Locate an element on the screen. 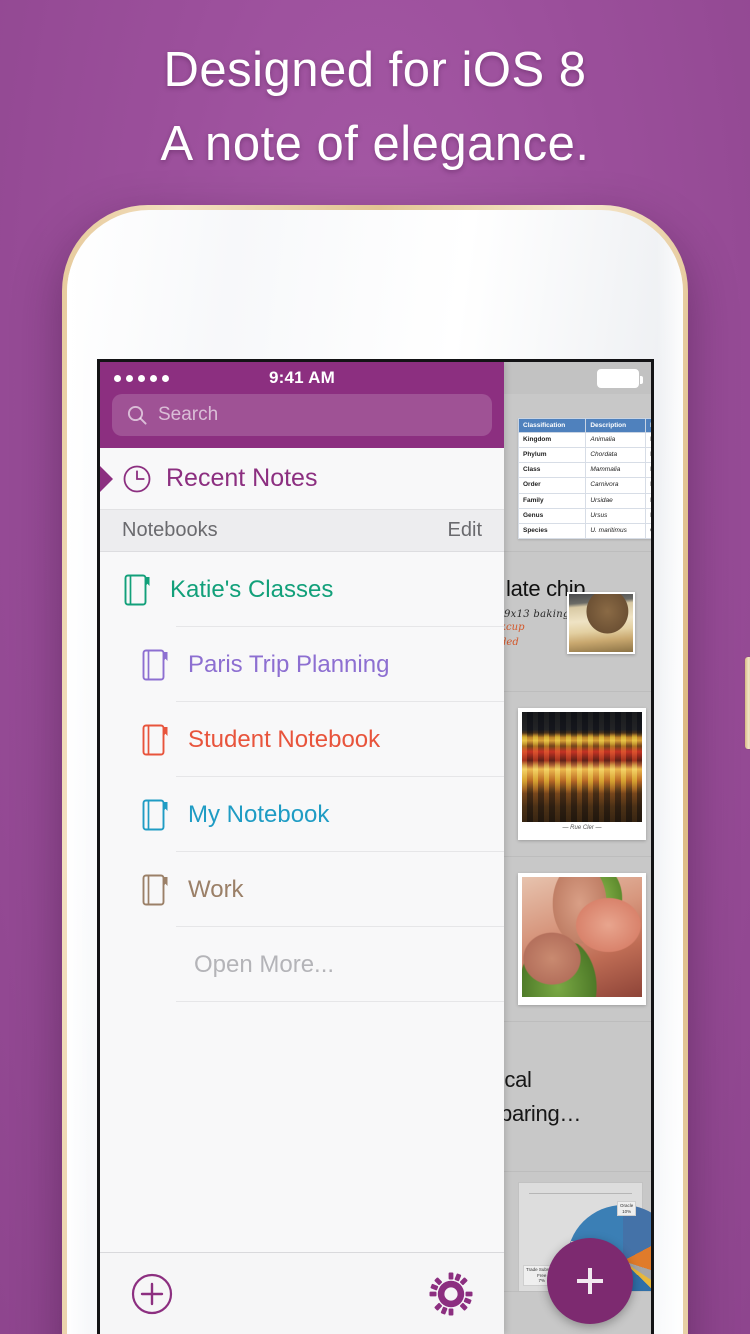 The width and height of the screenshot is (750, 1334). note-card-paris-brasserie: — Rue Cler — is located at coordinates (577, 774).